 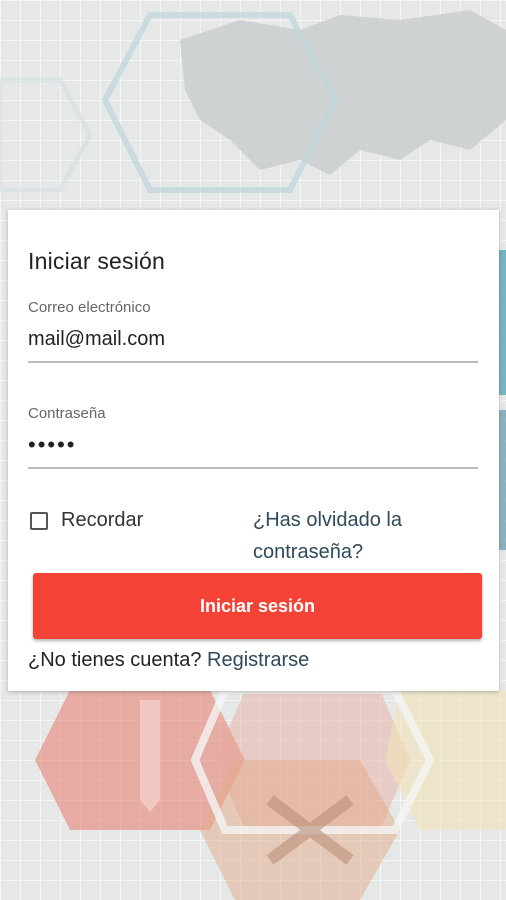 I want to click on password-field, so click(x=253, y=445).